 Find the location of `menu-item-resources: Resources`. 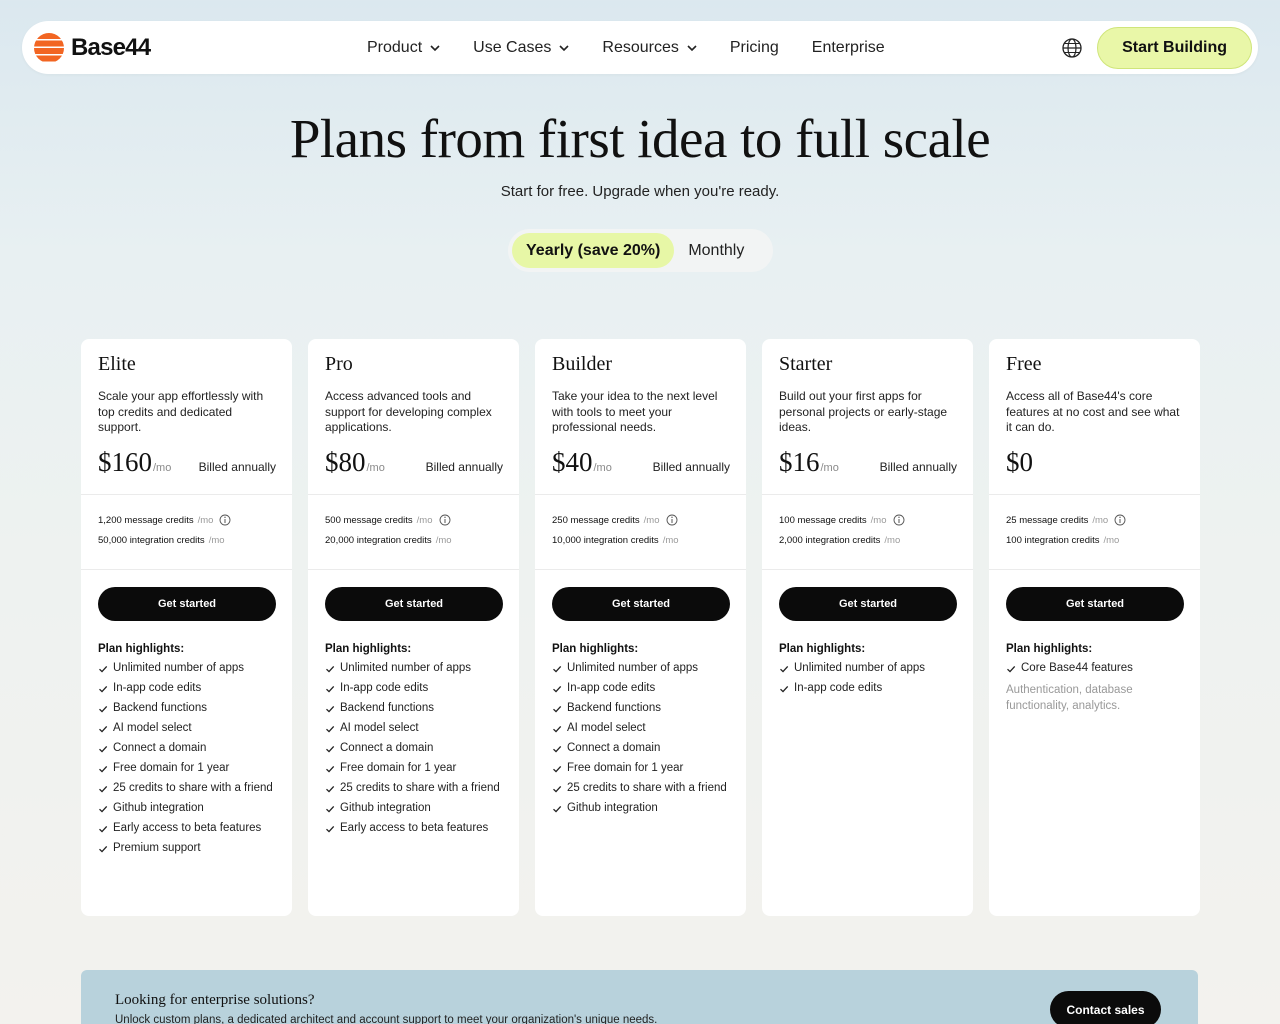

menu-item-resources: Resources is located at coordinates (649, 48).